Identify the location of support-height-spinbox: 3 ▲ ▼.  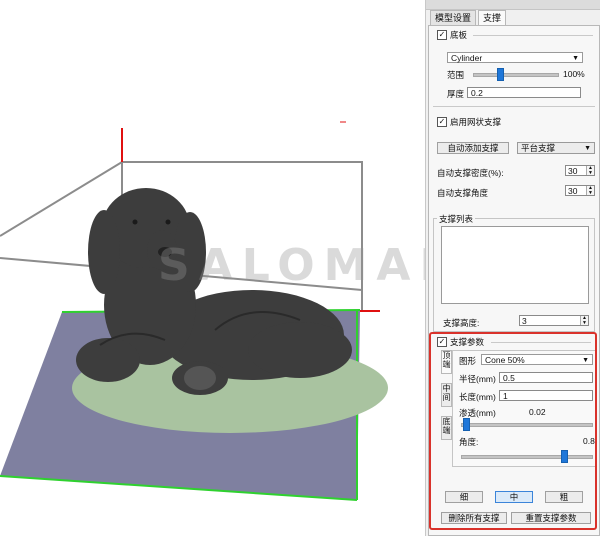
(554, 320).